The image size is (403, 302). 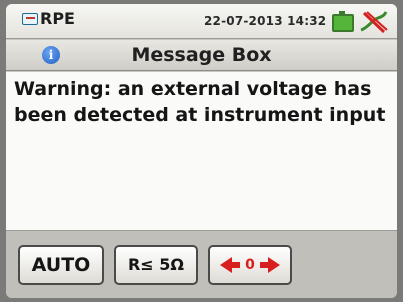 What do you see at coordinates (61, 265) in the screenshot?
I see `auto-button: AUTO` at bounding box center [61, 265].